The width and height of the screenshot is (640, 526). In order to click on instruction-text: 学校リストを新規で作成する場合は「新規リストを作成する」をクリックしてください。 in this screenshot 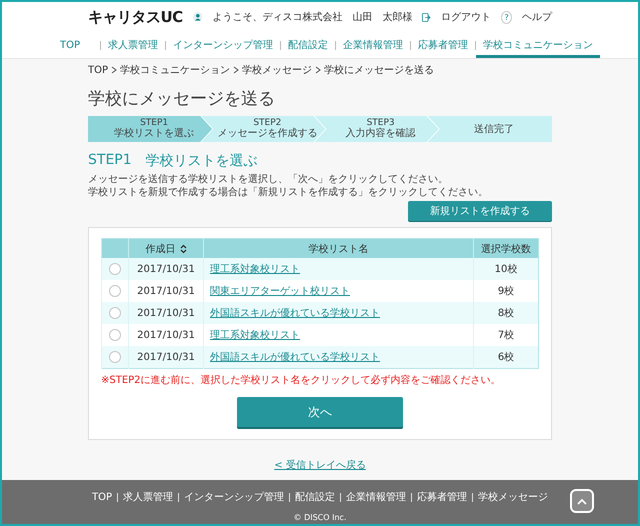, I will do `click(288, 192)`.